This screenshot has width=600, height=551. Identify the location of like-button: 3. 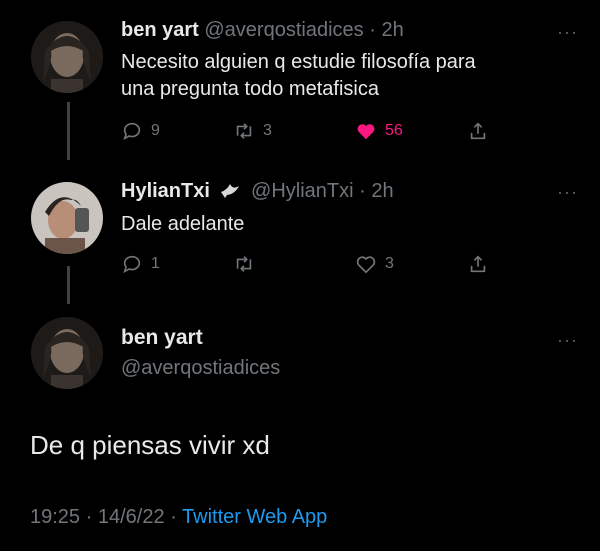
(374, 264).